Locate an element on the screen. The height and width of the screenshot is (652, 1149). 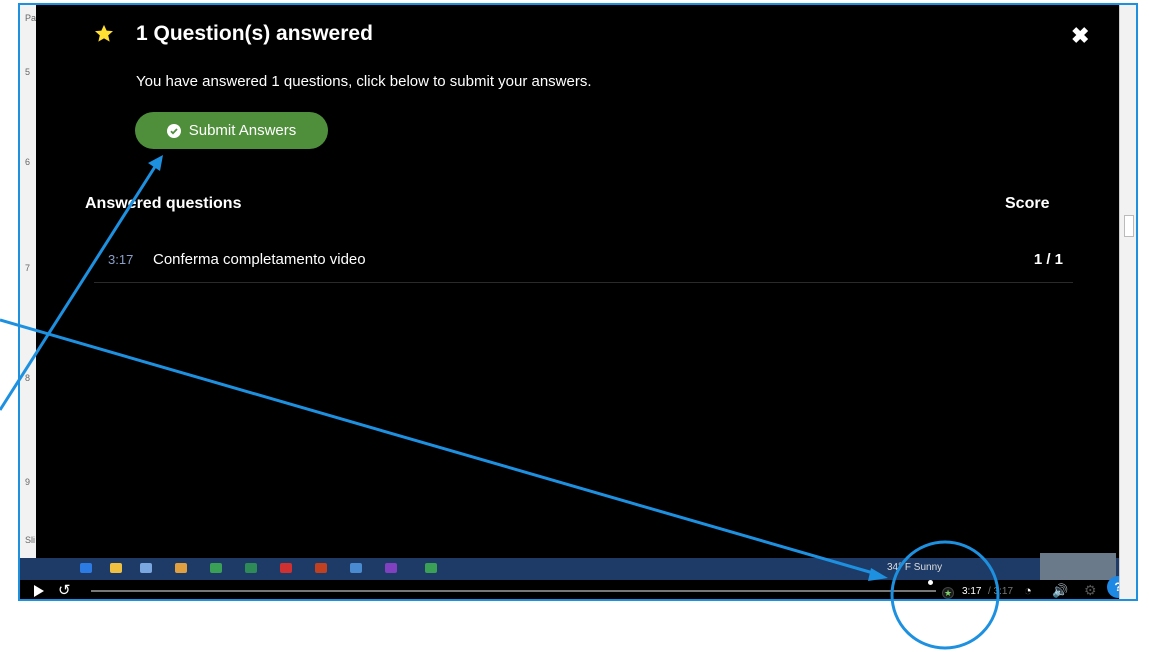
annotation-arrow-submit is located at coordinates (80, 286).